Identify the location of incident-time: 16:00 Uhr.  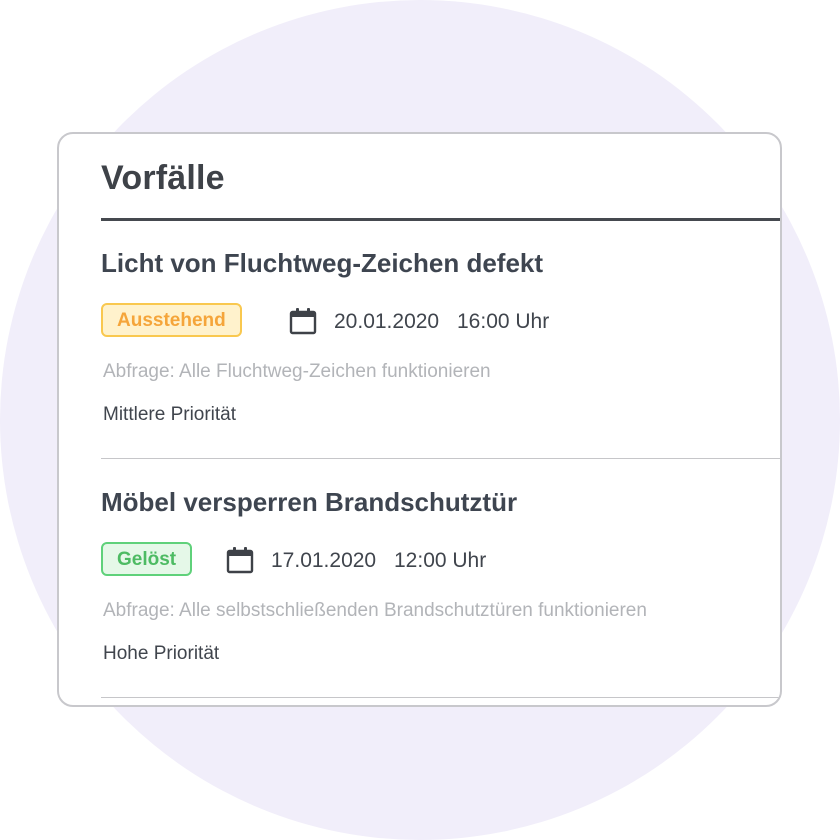
(503, 321).